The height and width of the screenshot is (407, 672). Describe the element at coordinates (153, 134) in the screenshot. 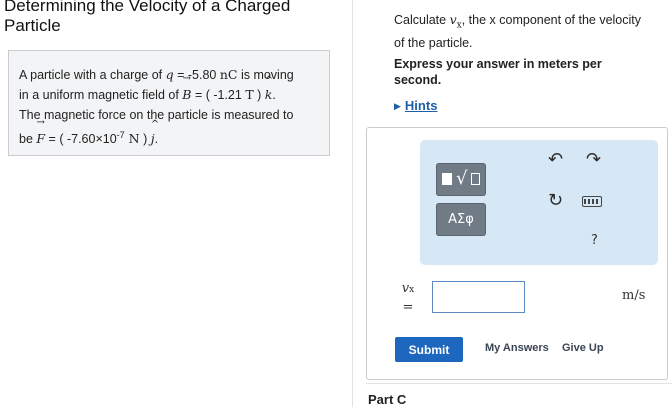

I see `j-unit-vector: j` at that location.